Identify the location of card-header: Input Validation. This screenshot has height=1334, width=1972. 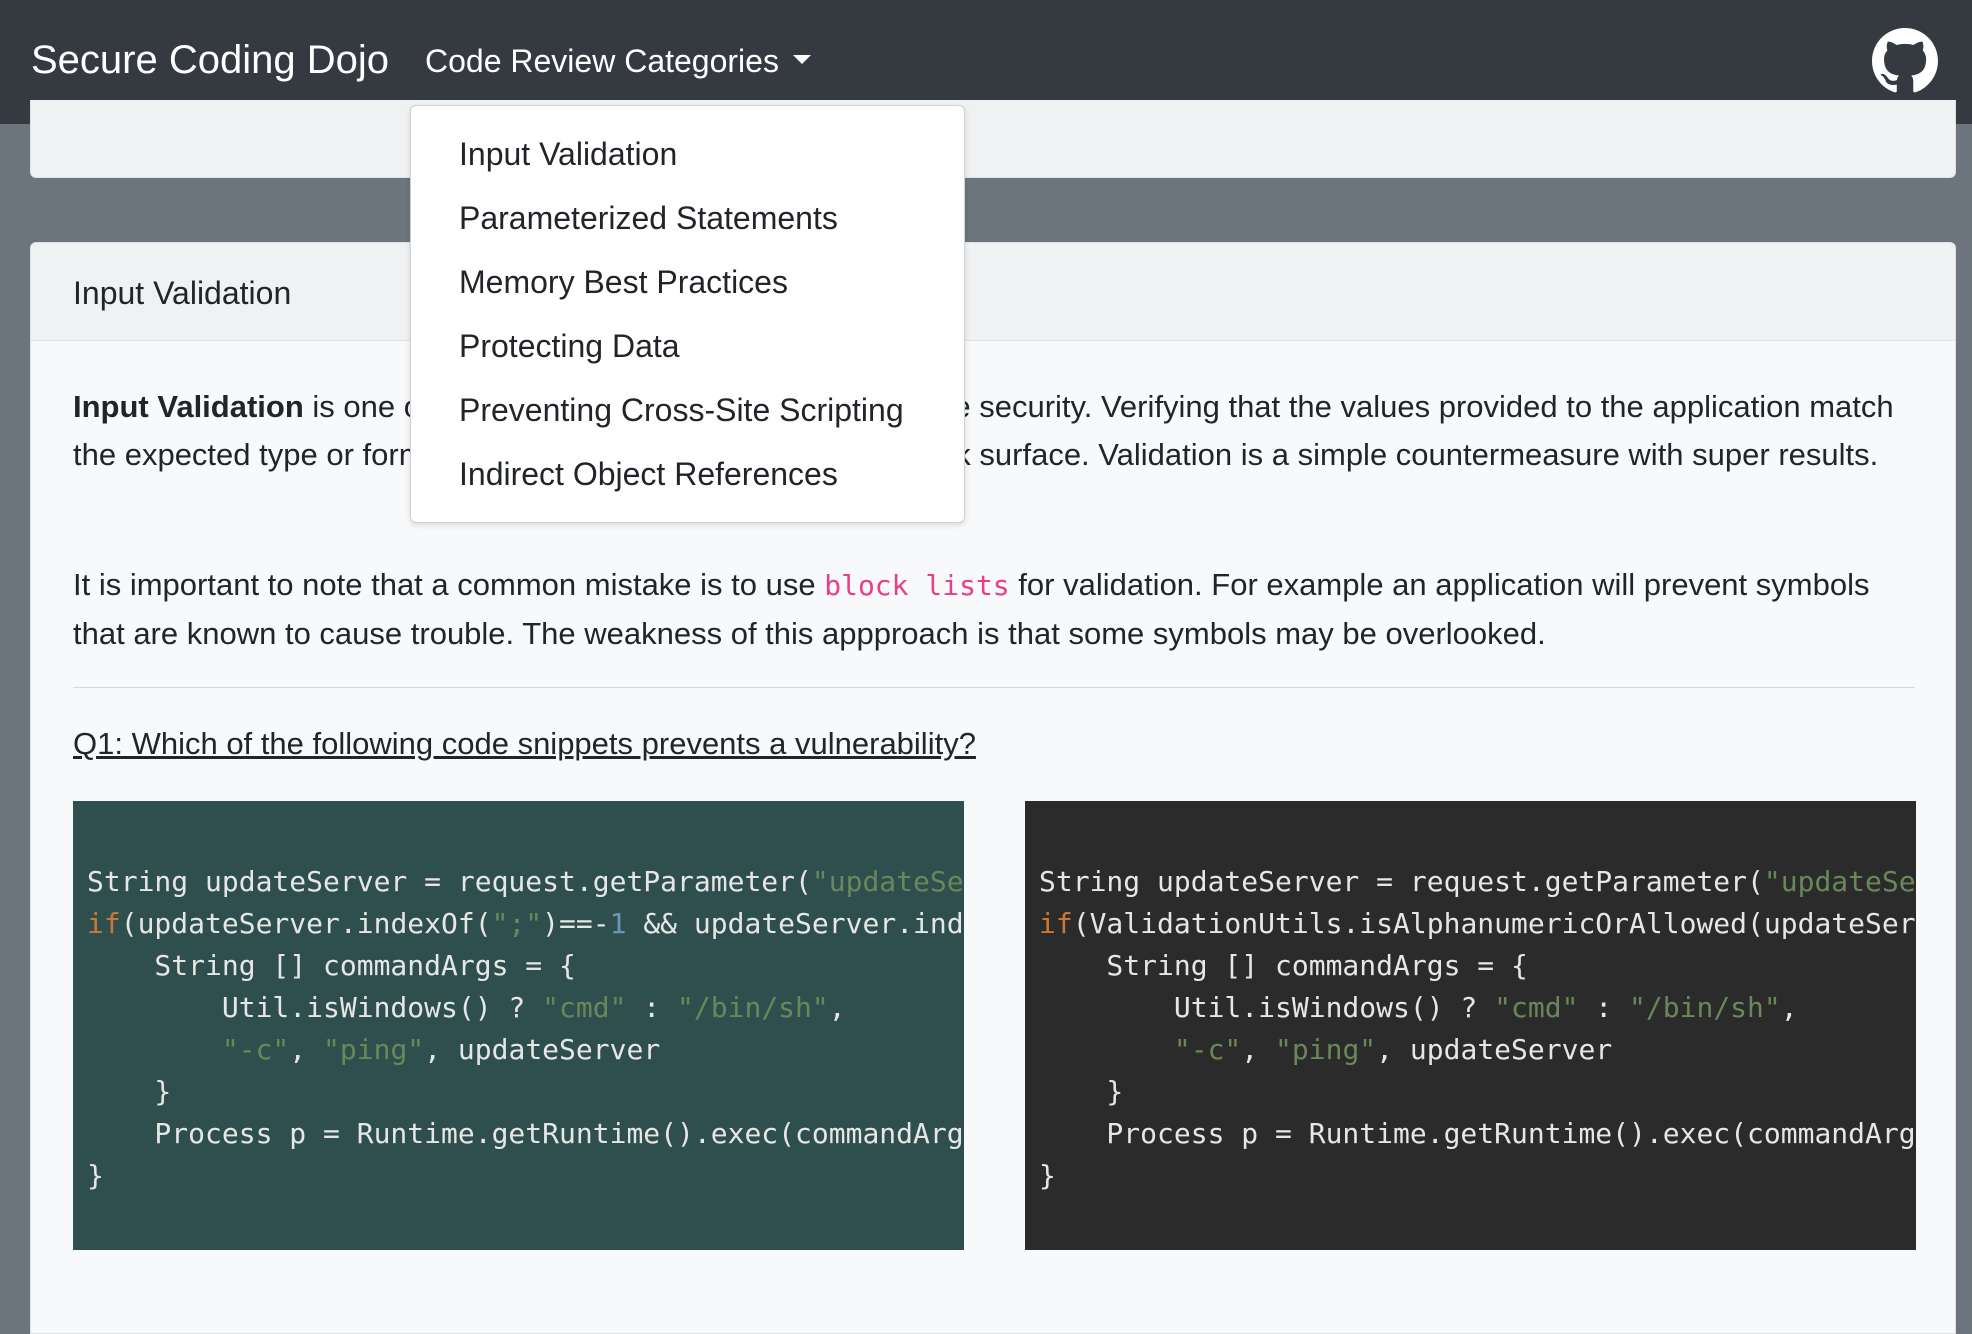
(993, 292).